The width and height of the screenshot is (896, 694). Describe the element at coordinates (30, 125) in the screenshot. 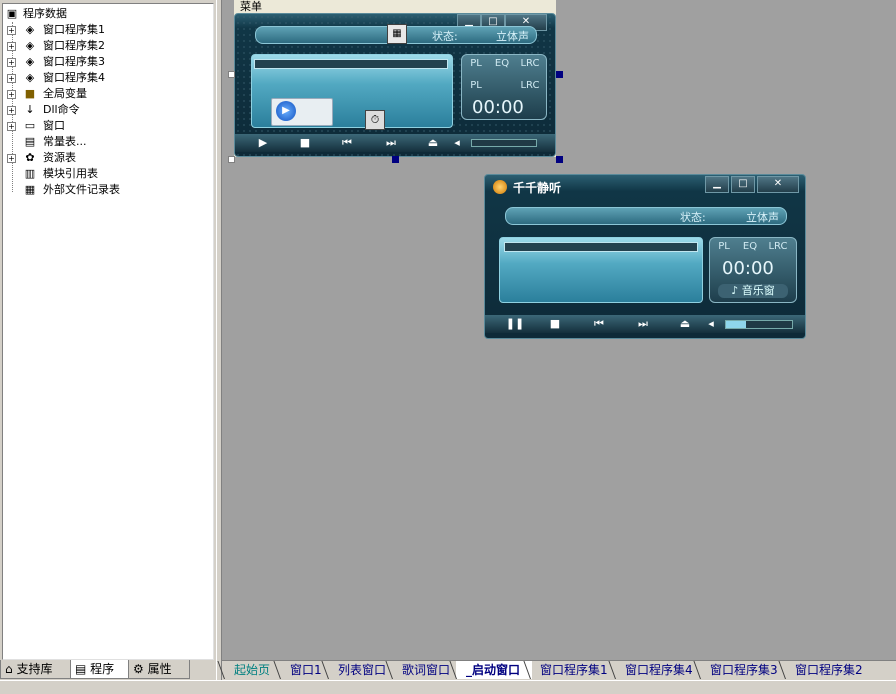

I see `window-icon: ▭` at that location.